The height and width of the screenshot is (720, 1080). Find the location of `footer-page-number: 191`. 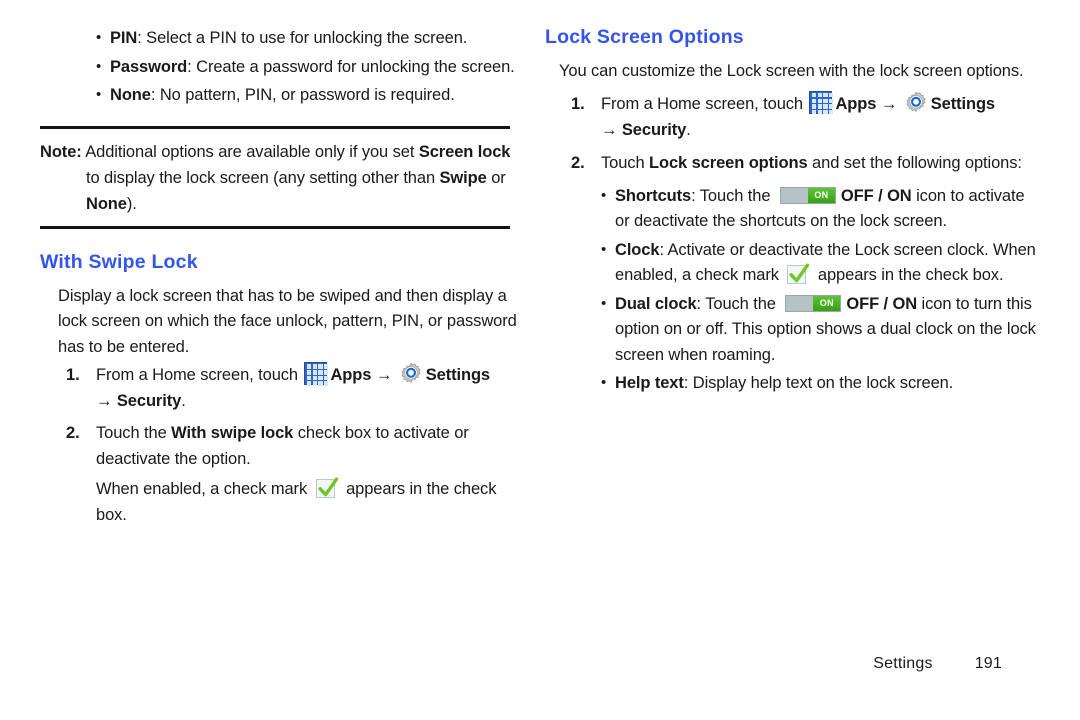

footer-page-number: 191 is located at coordinates (988, 663).